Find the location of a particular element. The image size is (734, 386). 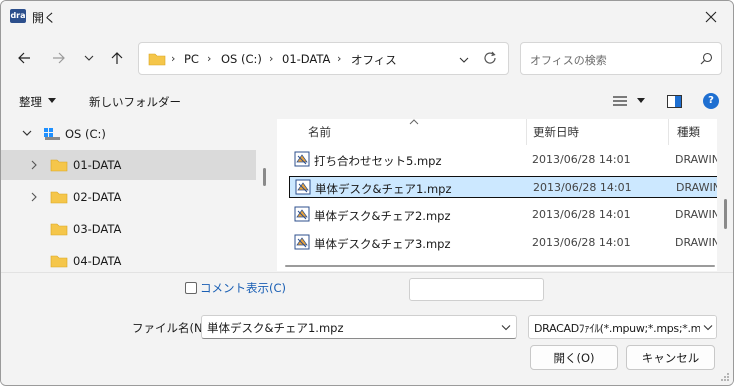

file-row: 単体デスク&チェア3.mpz 2013/06/28 14:01 DRAWIN is located at coordinates (503, 243).